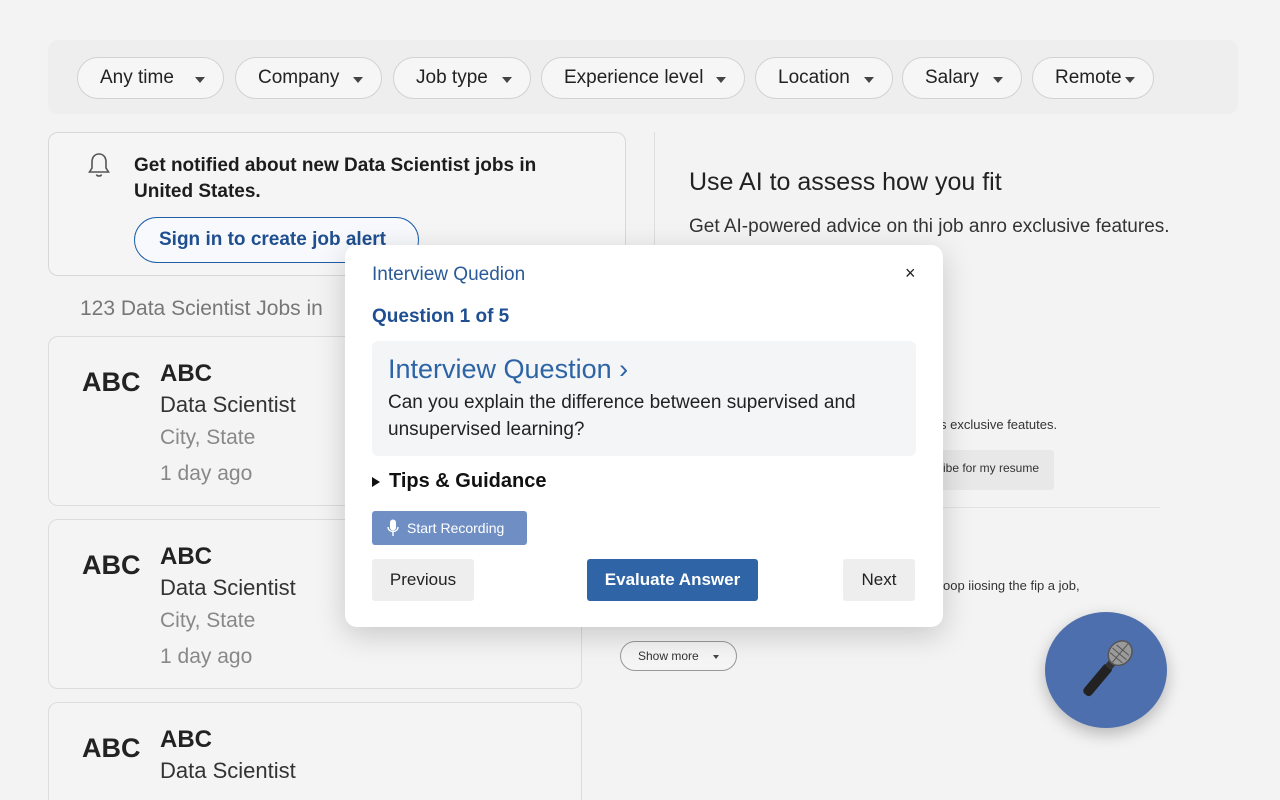 Image resolution: width=1280 pixels, height=800 pixels. What do you see at coordinates (910, 273) in the screenshot?
I see `close-icon: ×` at bounding box center [910, 273].